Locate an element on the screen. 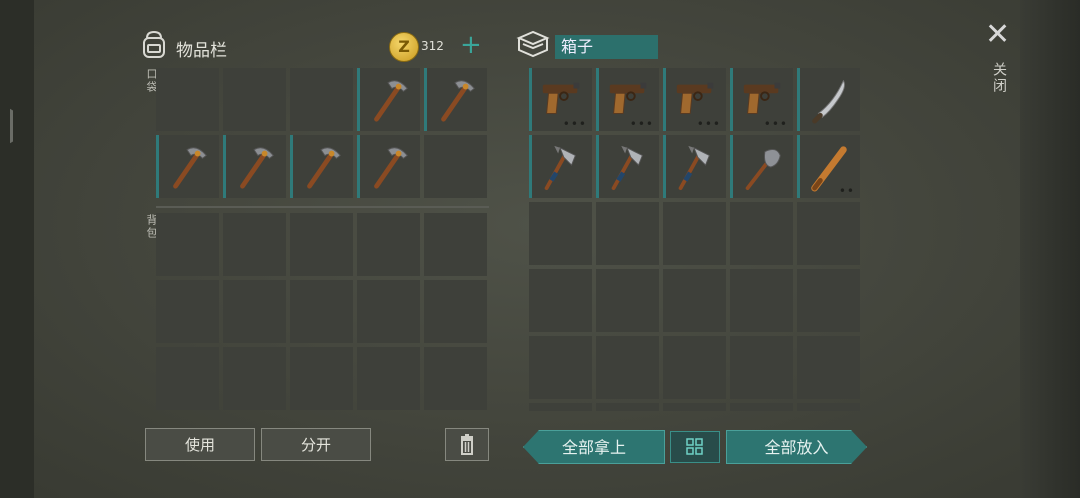 The height and width of the screenshot is (498, 1080). trash-button is located at coordinates (467, 444).